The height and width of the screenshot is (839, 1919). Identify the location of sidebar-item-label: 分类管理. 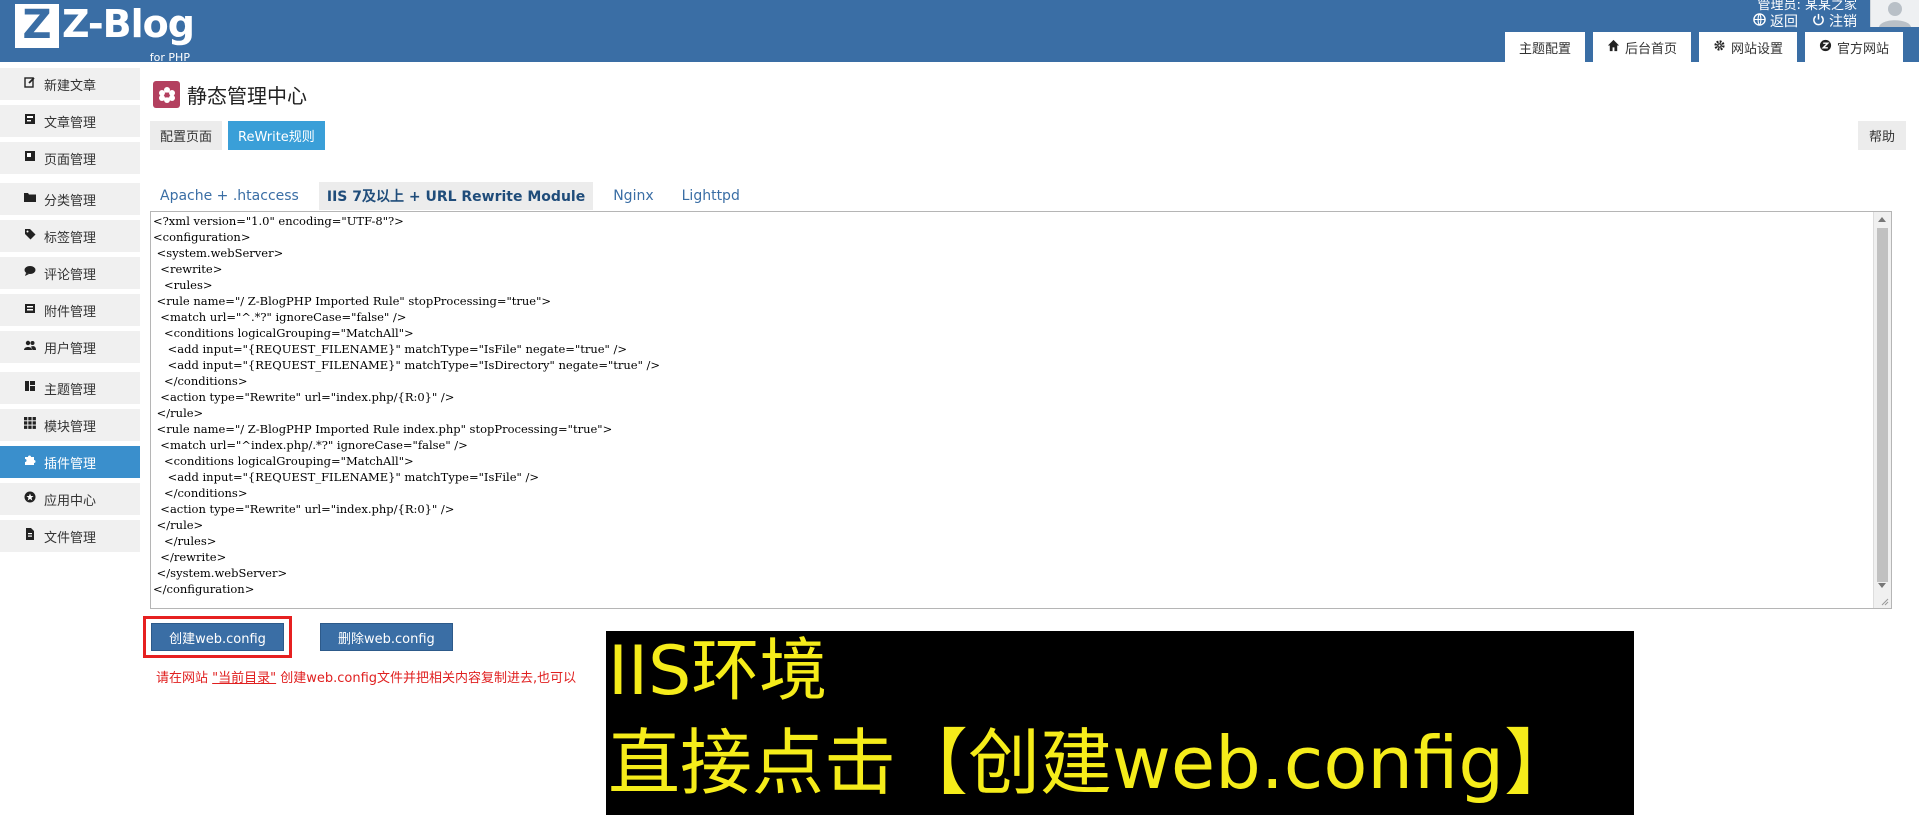
(70, 201).